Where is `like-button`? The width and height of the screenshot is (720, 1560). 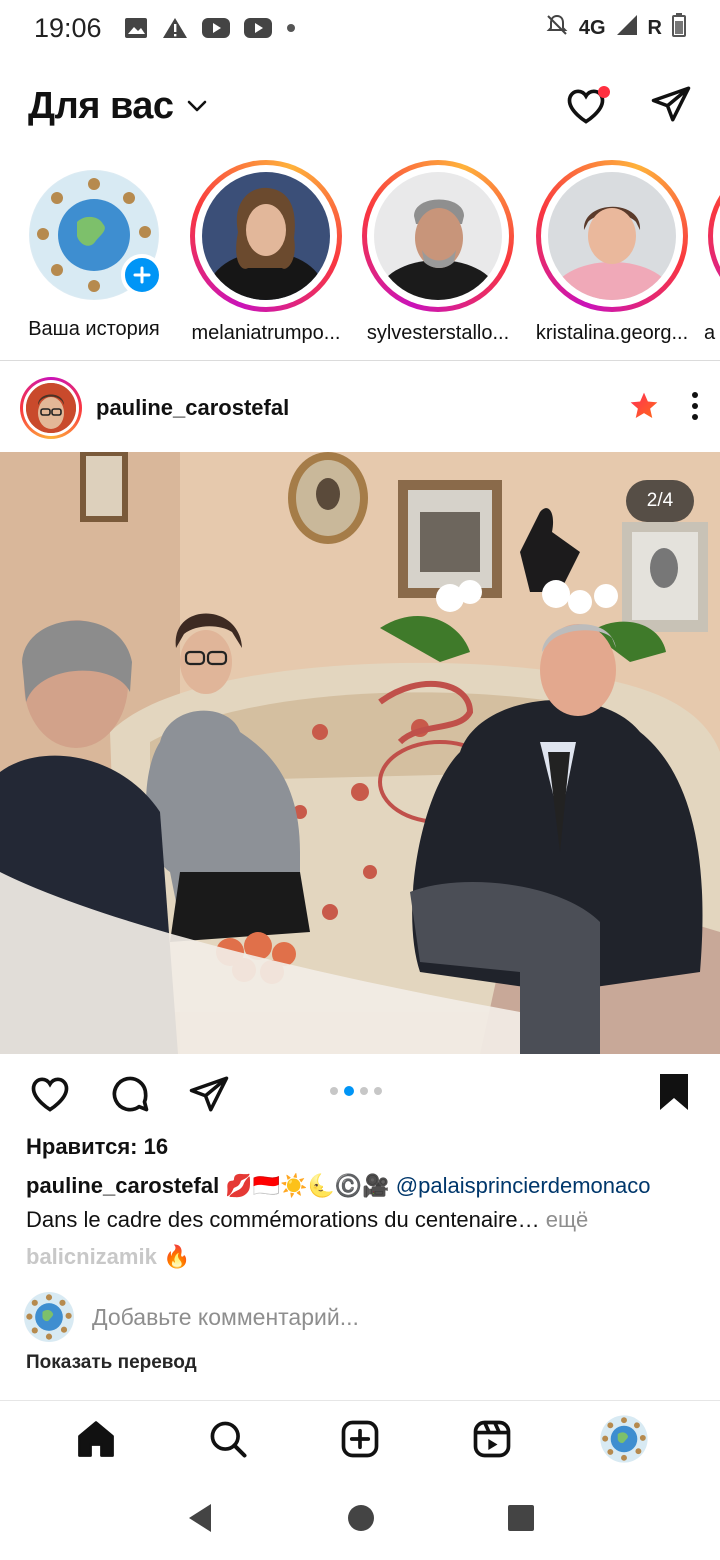
like-button is located at coordinates (50, 1094).